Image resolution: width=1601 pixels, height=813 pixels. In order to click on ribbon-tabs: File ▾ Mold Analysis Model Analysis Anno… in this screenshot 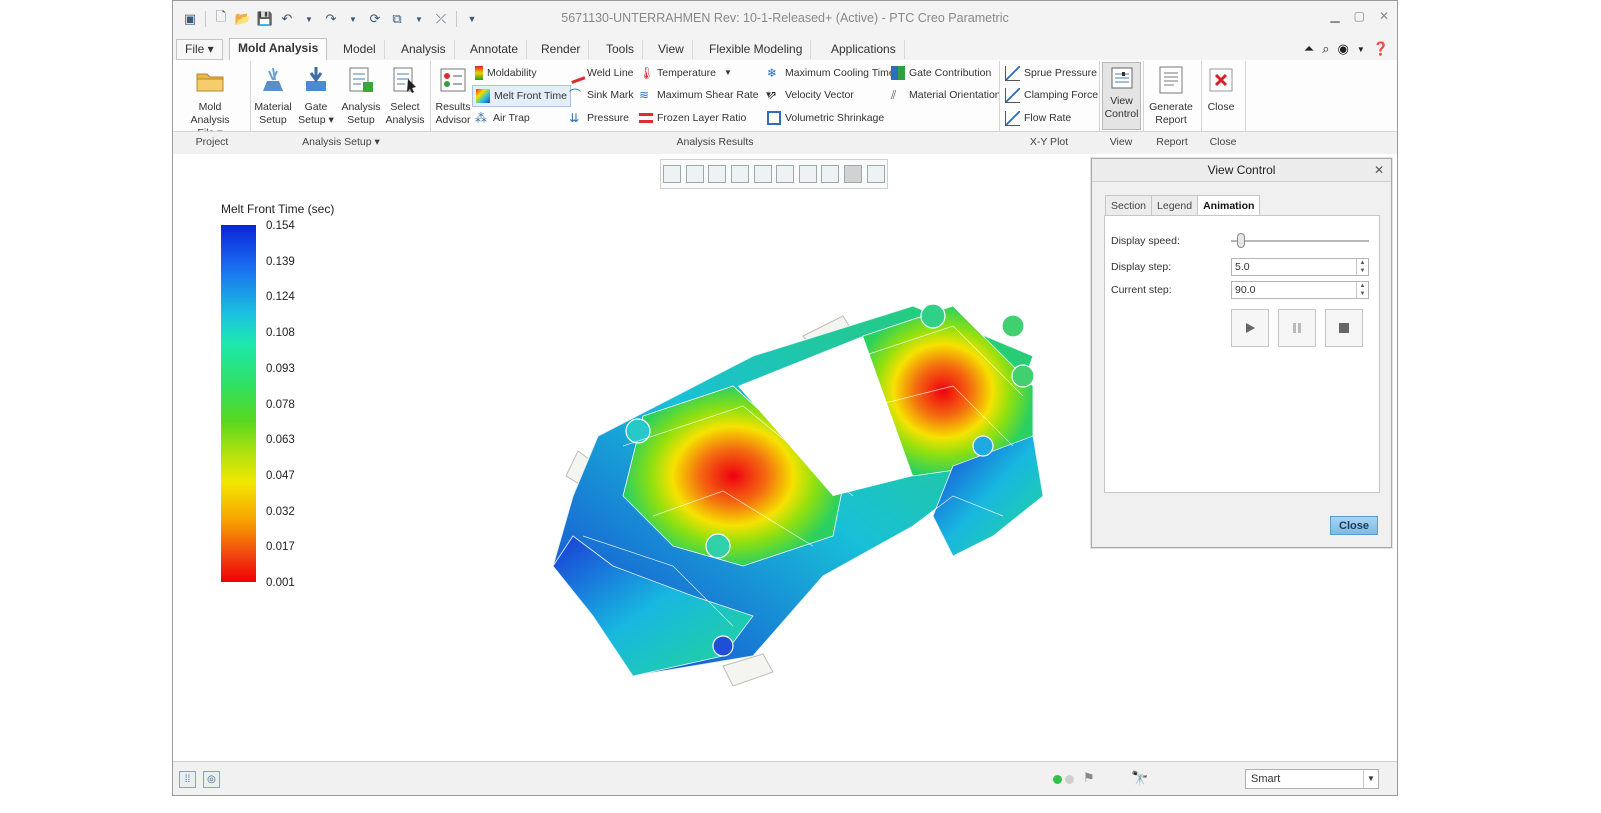, I will do `click(785, 49)`.